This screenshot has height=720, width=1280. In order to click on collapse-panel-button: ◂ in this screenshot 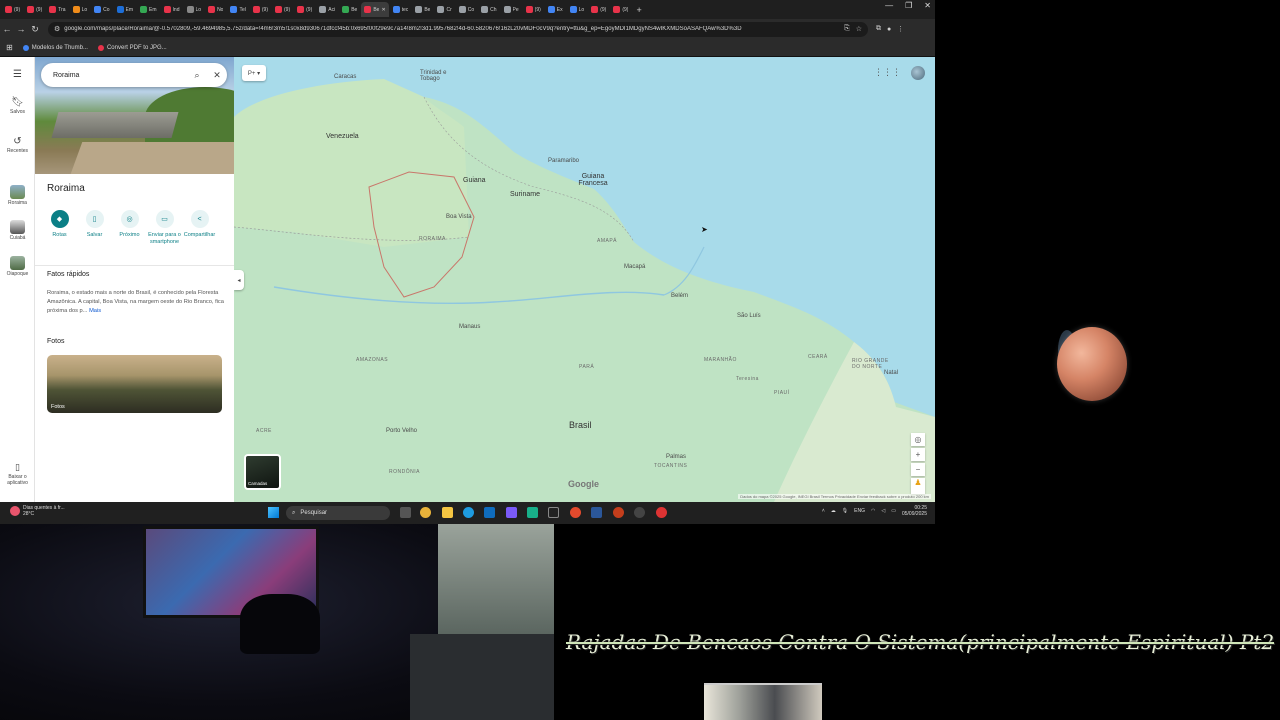, I will do `click(239, 280)`.